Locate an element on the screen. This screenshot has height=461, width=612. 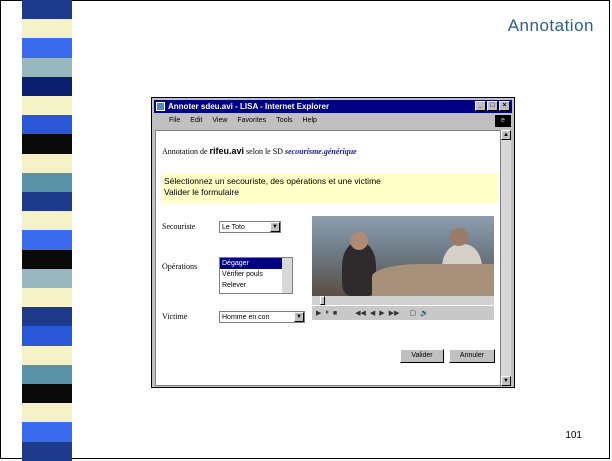
step-back-icon: ◀ is located at coordinates (372, 313).